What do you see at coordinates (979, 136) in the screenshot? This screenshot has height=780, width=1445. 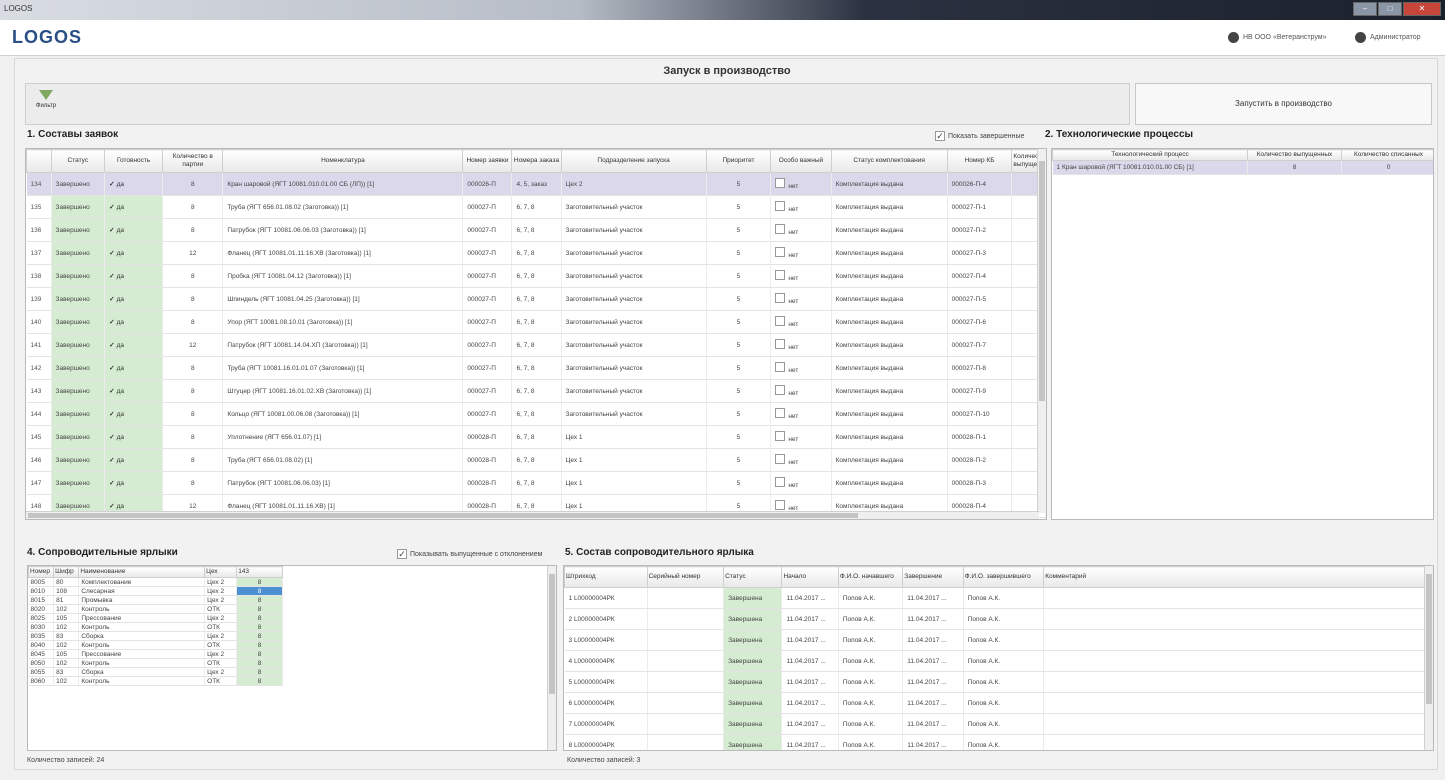 I see `show-completed-toggle: ✓ Показать завершенные` at bounding box center [979, 136].